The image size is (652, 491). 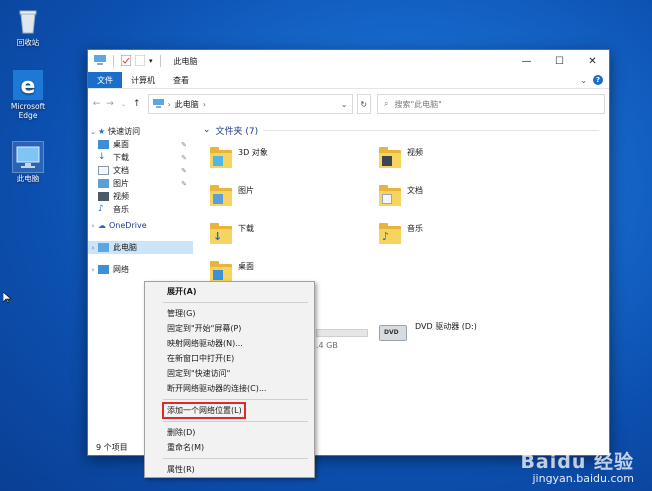 What do you see at coordinates (185, 61) in the screenshot?
I see `window-title: 此电脑` at bounding box center [185, 61].